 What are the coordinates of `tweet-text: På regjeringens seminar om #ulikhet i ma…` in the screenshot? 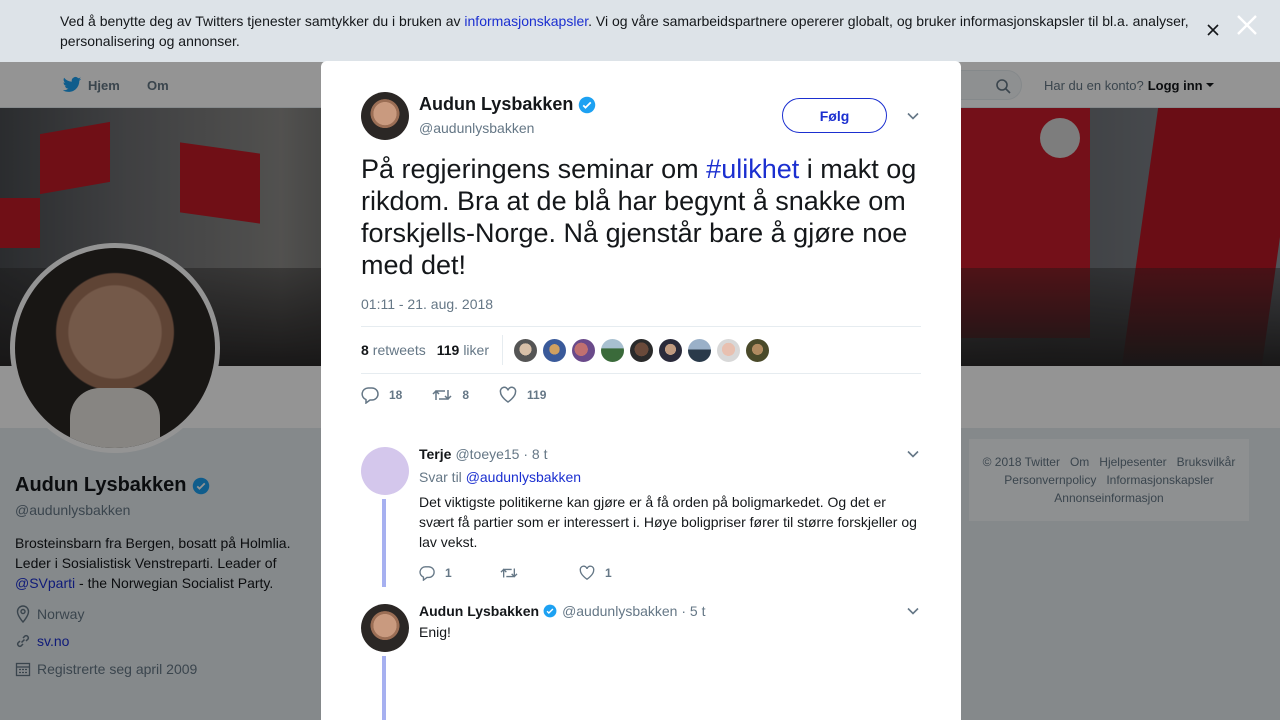 It's located at (643, 217).